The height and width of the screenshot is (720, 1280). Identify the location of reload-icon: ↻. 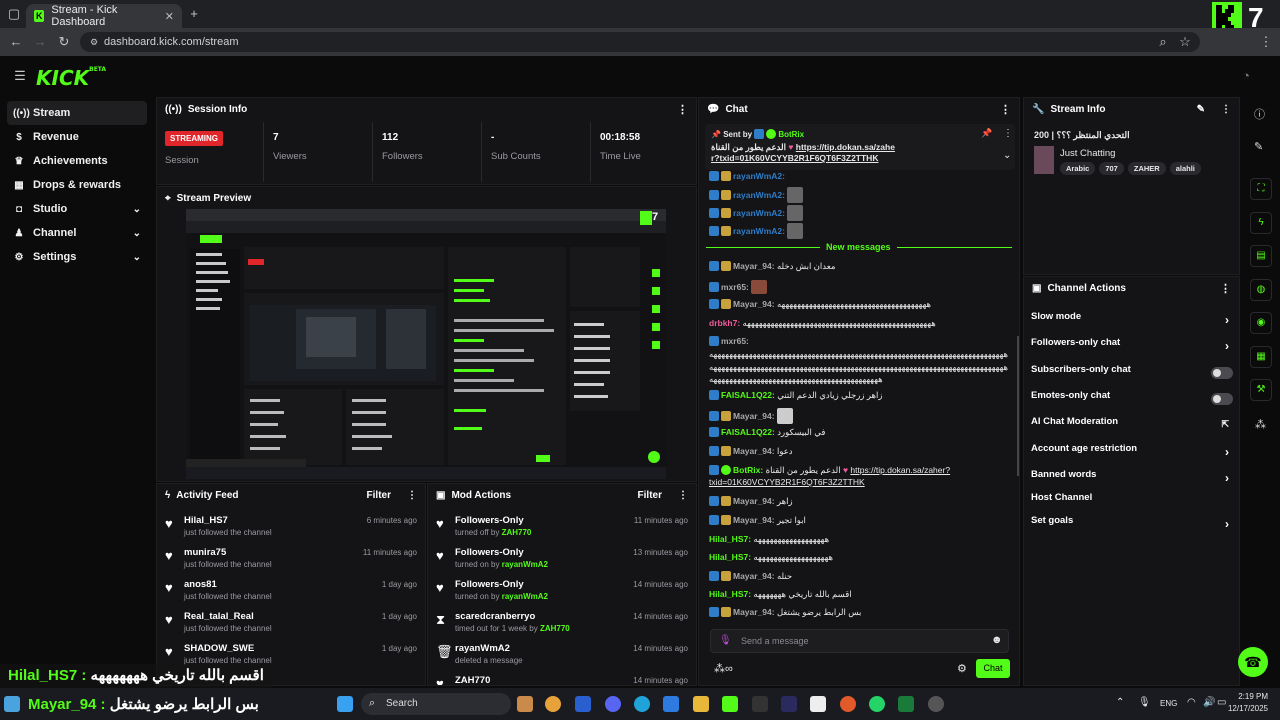
(64, 42).